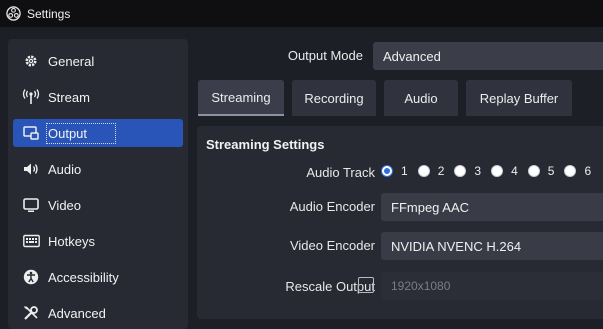 Image resolution: width=603 pixels, height=329 pixels. What do you see at coordinates (49, 13) in the screenshot?
I see `window-title: Settings` at bounding box center [49, 13].